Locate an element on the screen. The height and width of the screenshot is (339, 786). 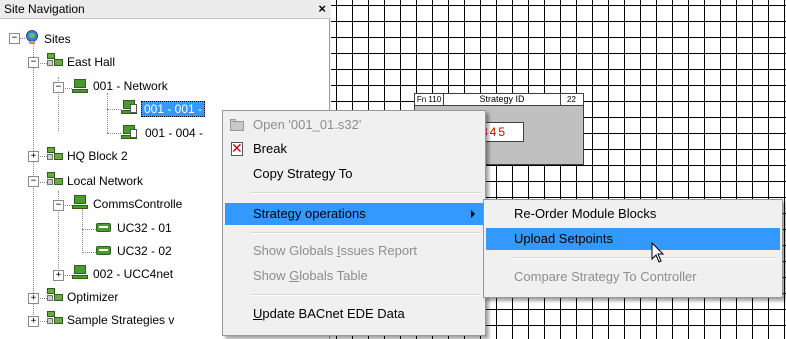
menu-item-break: ✕ Break is located at coordinates (354, 149).